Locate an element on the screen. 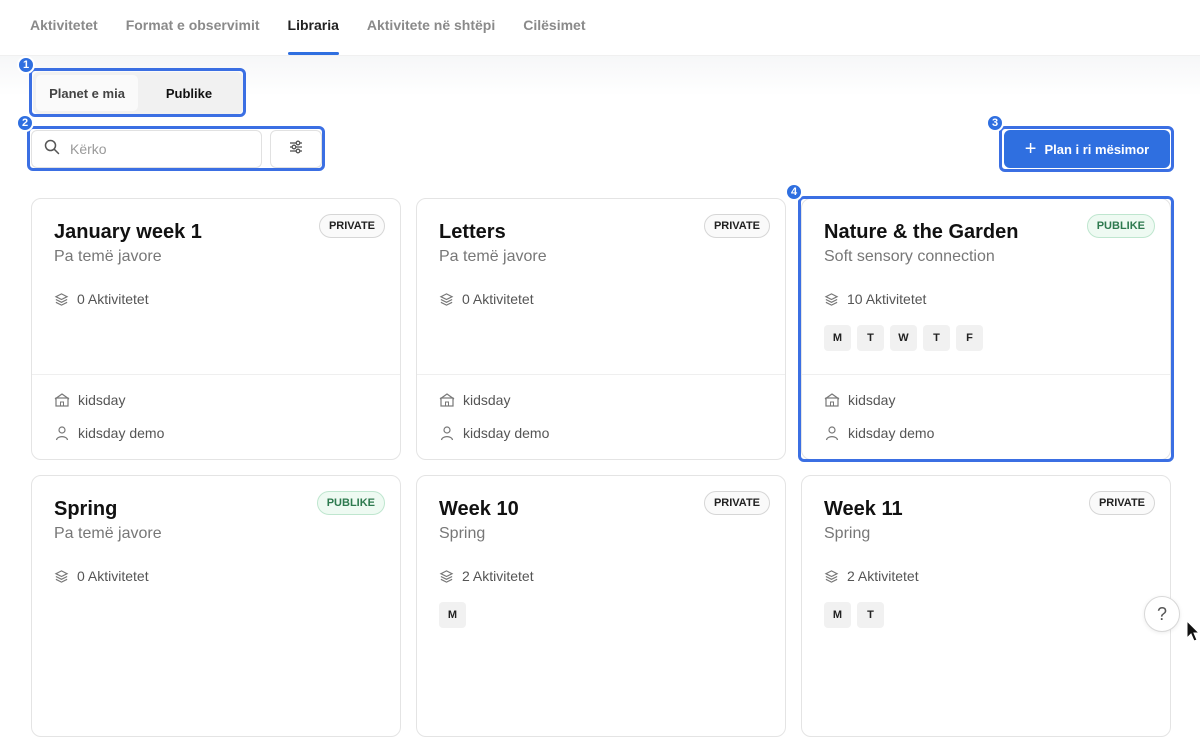 Image resolution: width=1200 pixels, height=737 pixels. new-lesson-plan-button: + Plan i ri mësimor is located at coordinates (1087, 149).